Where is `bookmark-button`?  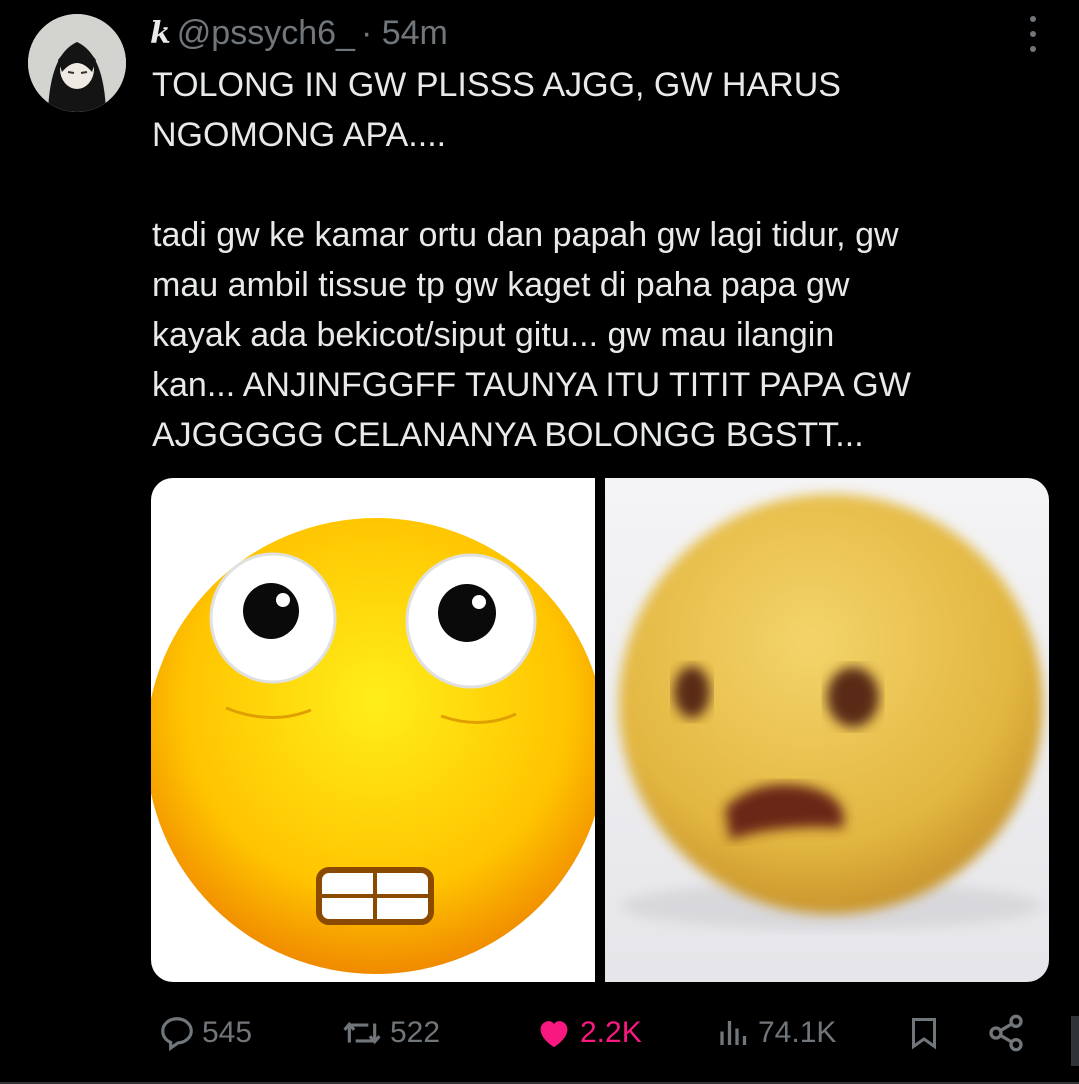 bookmark-button is located at coordinates (924, 1033).